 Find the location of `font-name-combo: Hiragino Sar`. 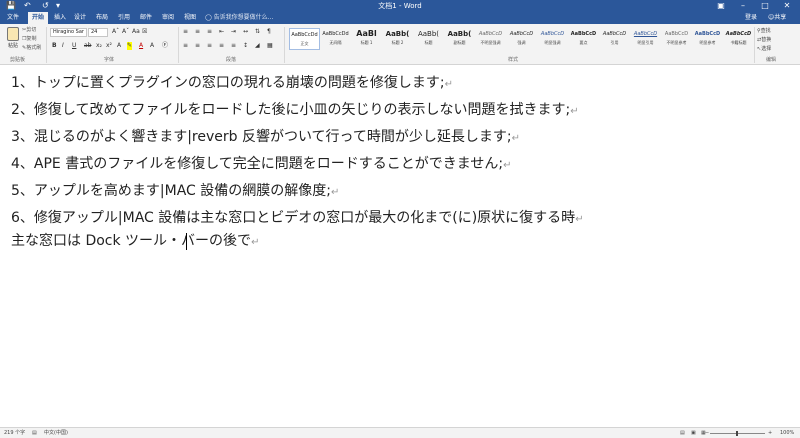

font-name-combo: Hiragino Sar is located at coordinates (68, 32).